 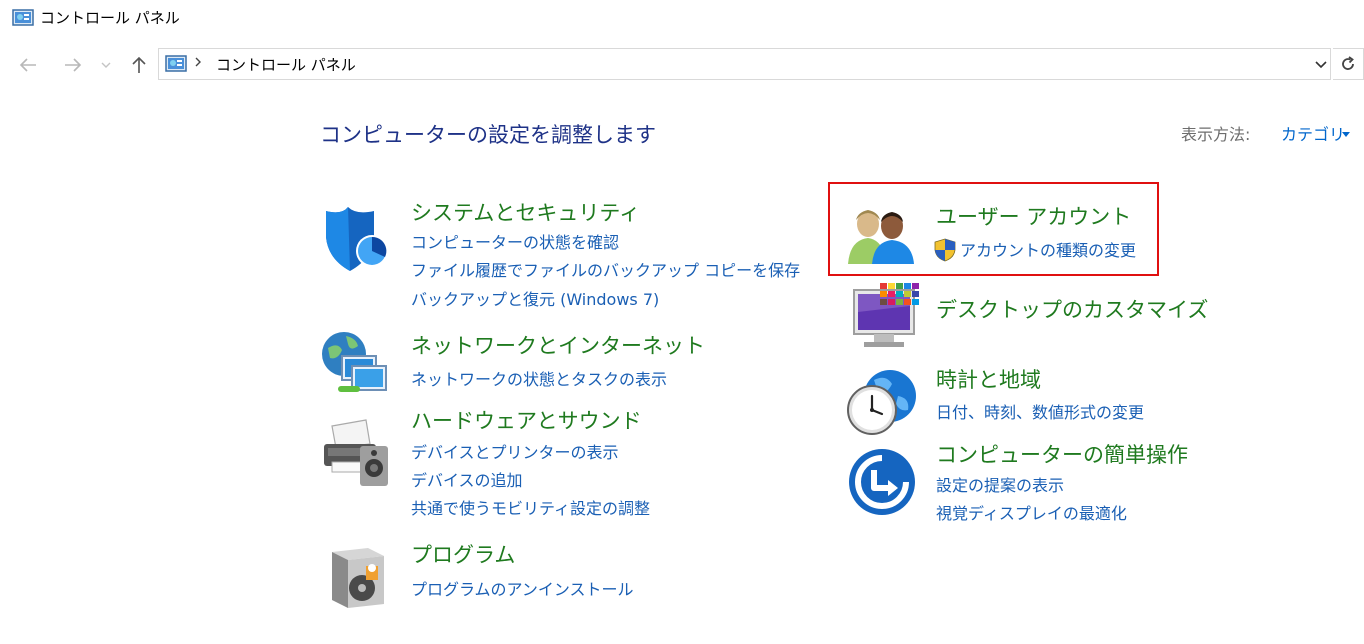 I want to click on link-optimize-visual-display: 視覚ディスプレイの最適化, so click(x=1031, y=514).